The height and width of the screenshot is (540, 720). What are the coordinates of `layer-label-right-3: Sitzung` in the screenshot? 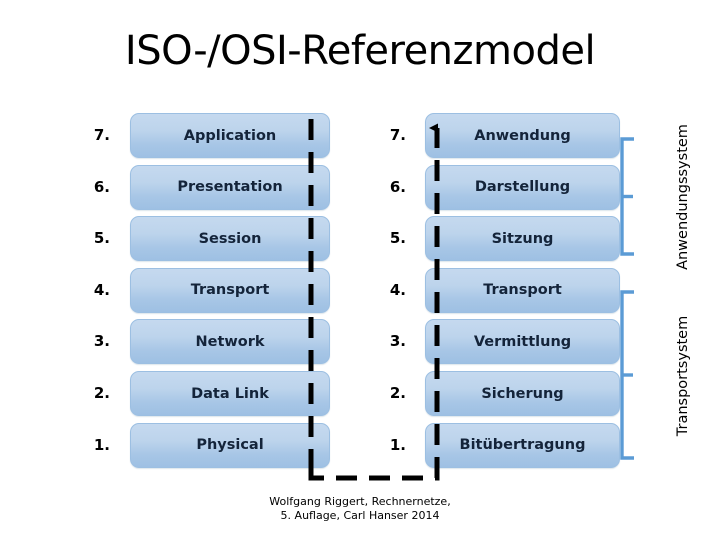 It's located at (522, 238).